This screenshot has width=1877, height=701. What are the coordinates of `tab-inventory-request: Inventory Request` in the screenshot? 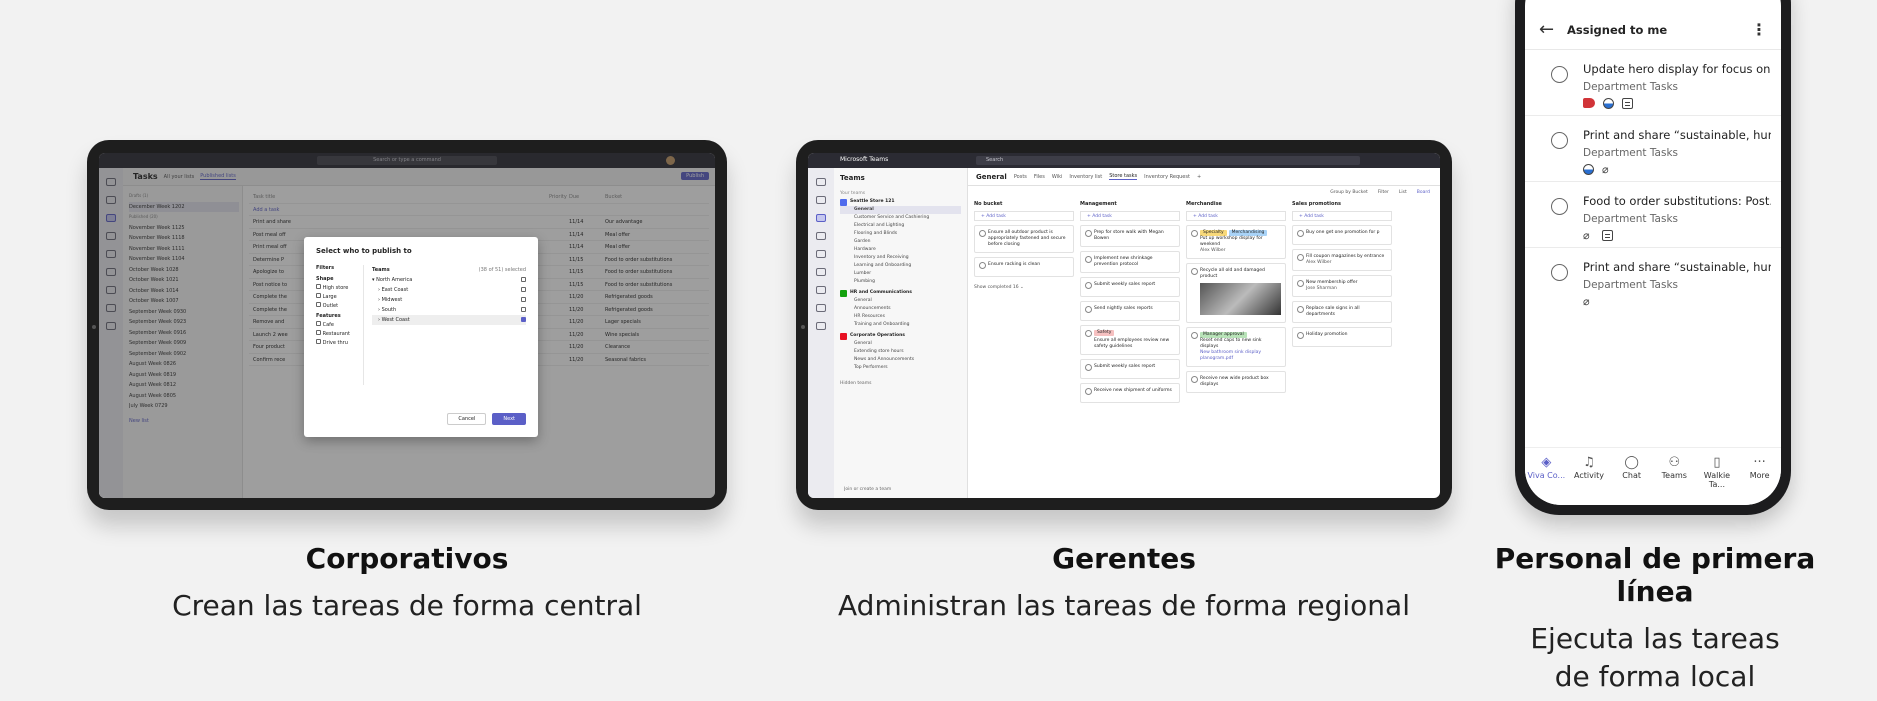 It's located at (1167, 177).